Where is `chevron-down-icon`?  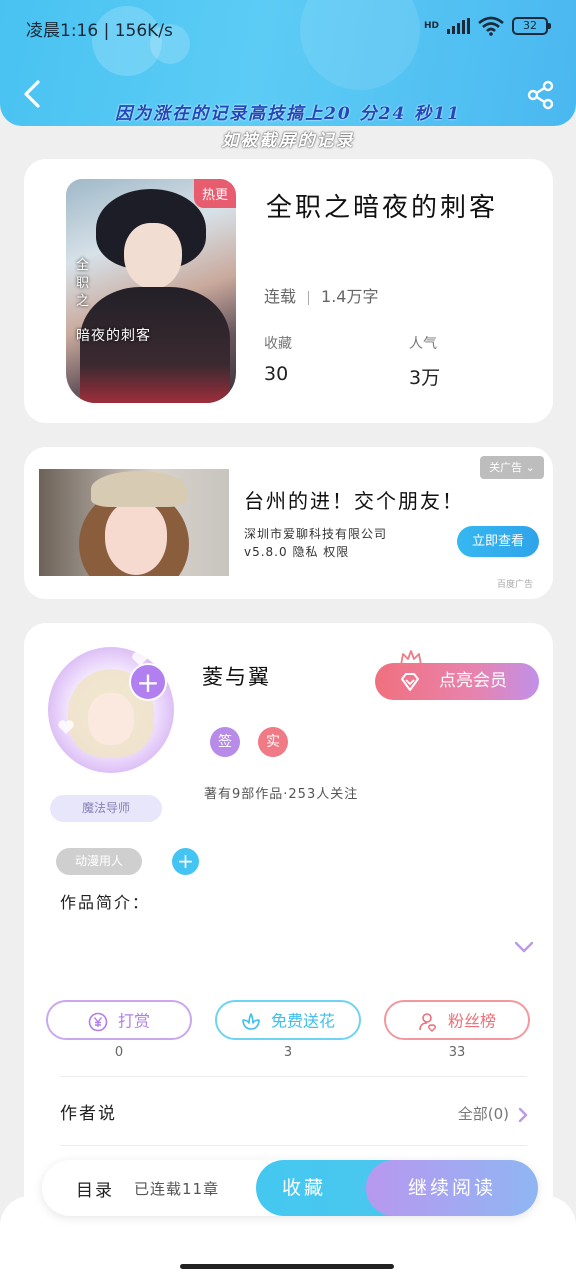 chevron-down-icon is located at coordinates (524, 947).